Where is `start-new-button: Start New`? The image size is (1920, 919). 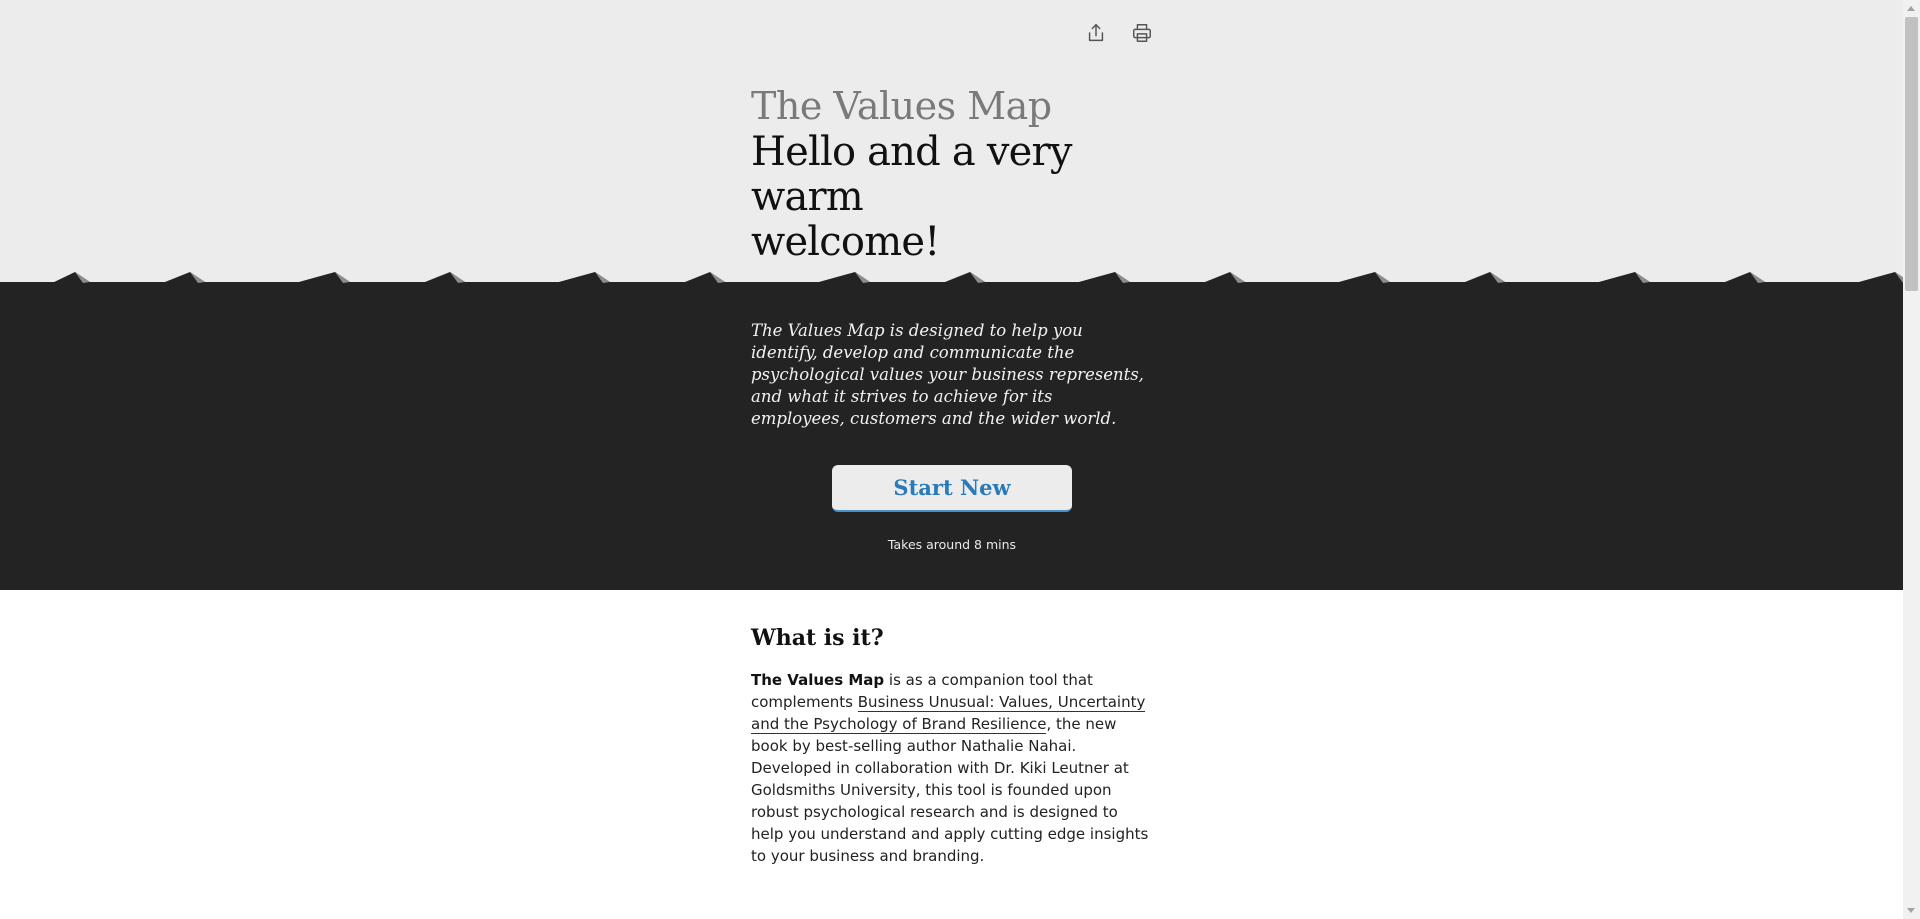
start-new-button: Start New is located at coordinates (952, 488).